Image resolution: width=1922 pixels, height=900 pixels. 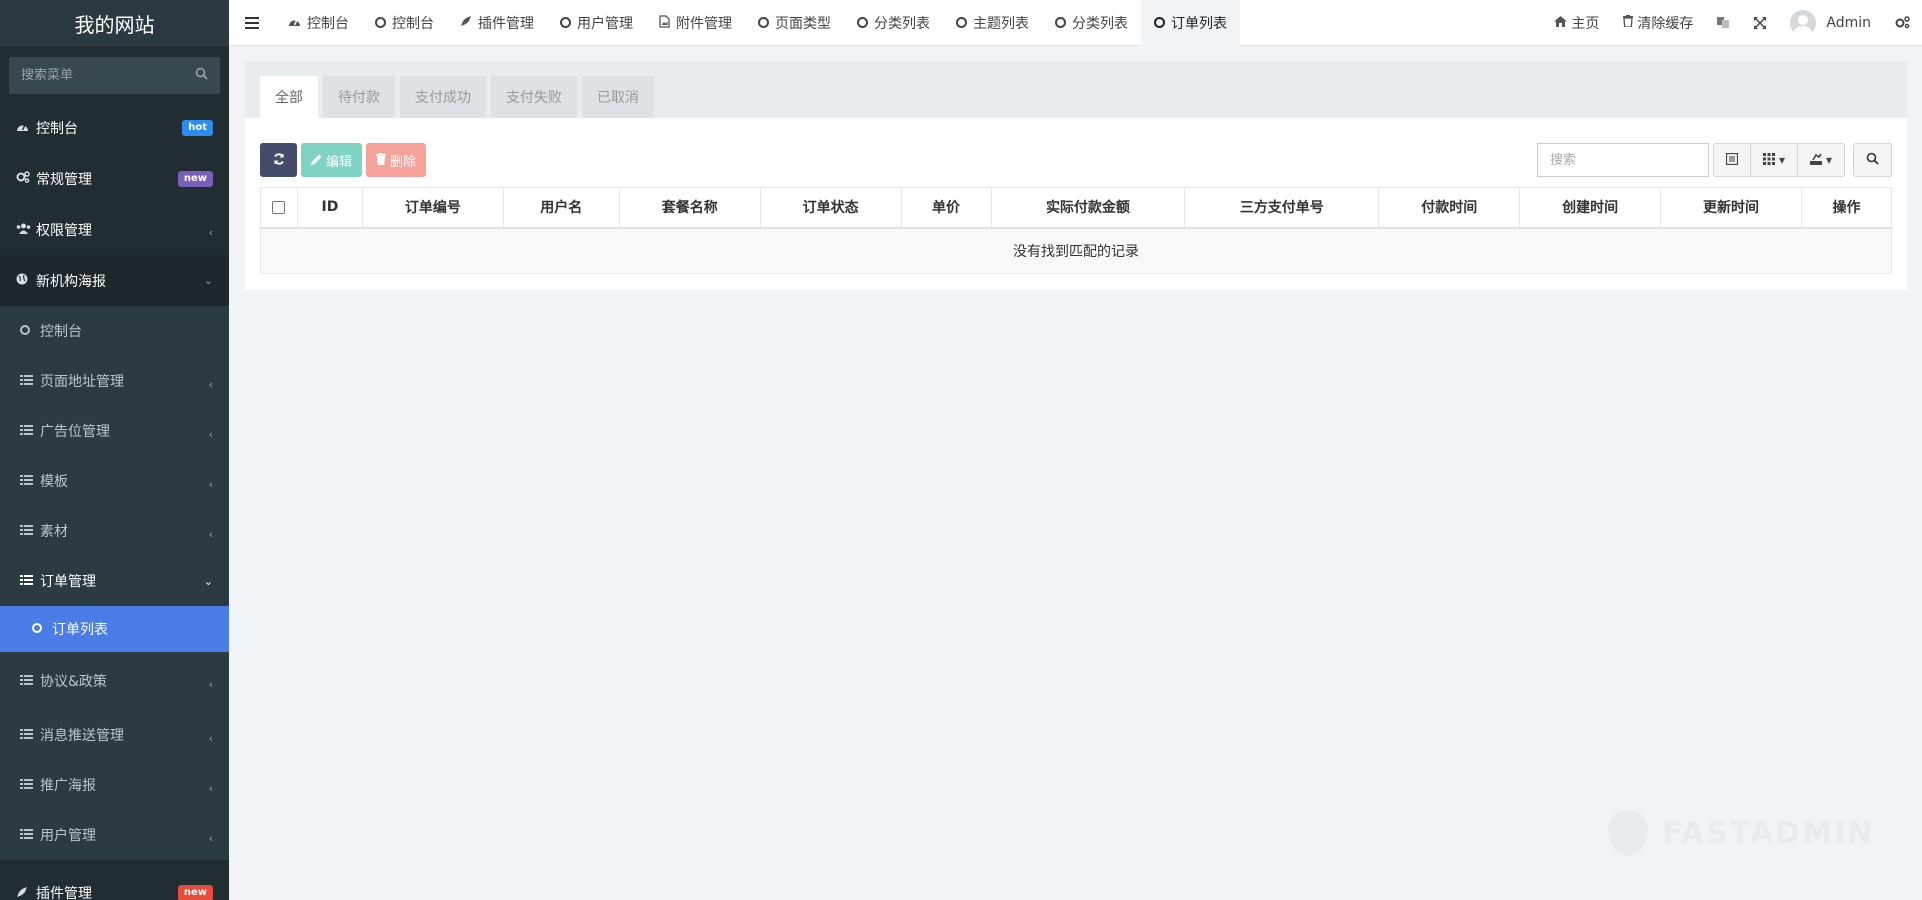 I want to click on column-header: 付款时间, so click(x=1449, y=208).